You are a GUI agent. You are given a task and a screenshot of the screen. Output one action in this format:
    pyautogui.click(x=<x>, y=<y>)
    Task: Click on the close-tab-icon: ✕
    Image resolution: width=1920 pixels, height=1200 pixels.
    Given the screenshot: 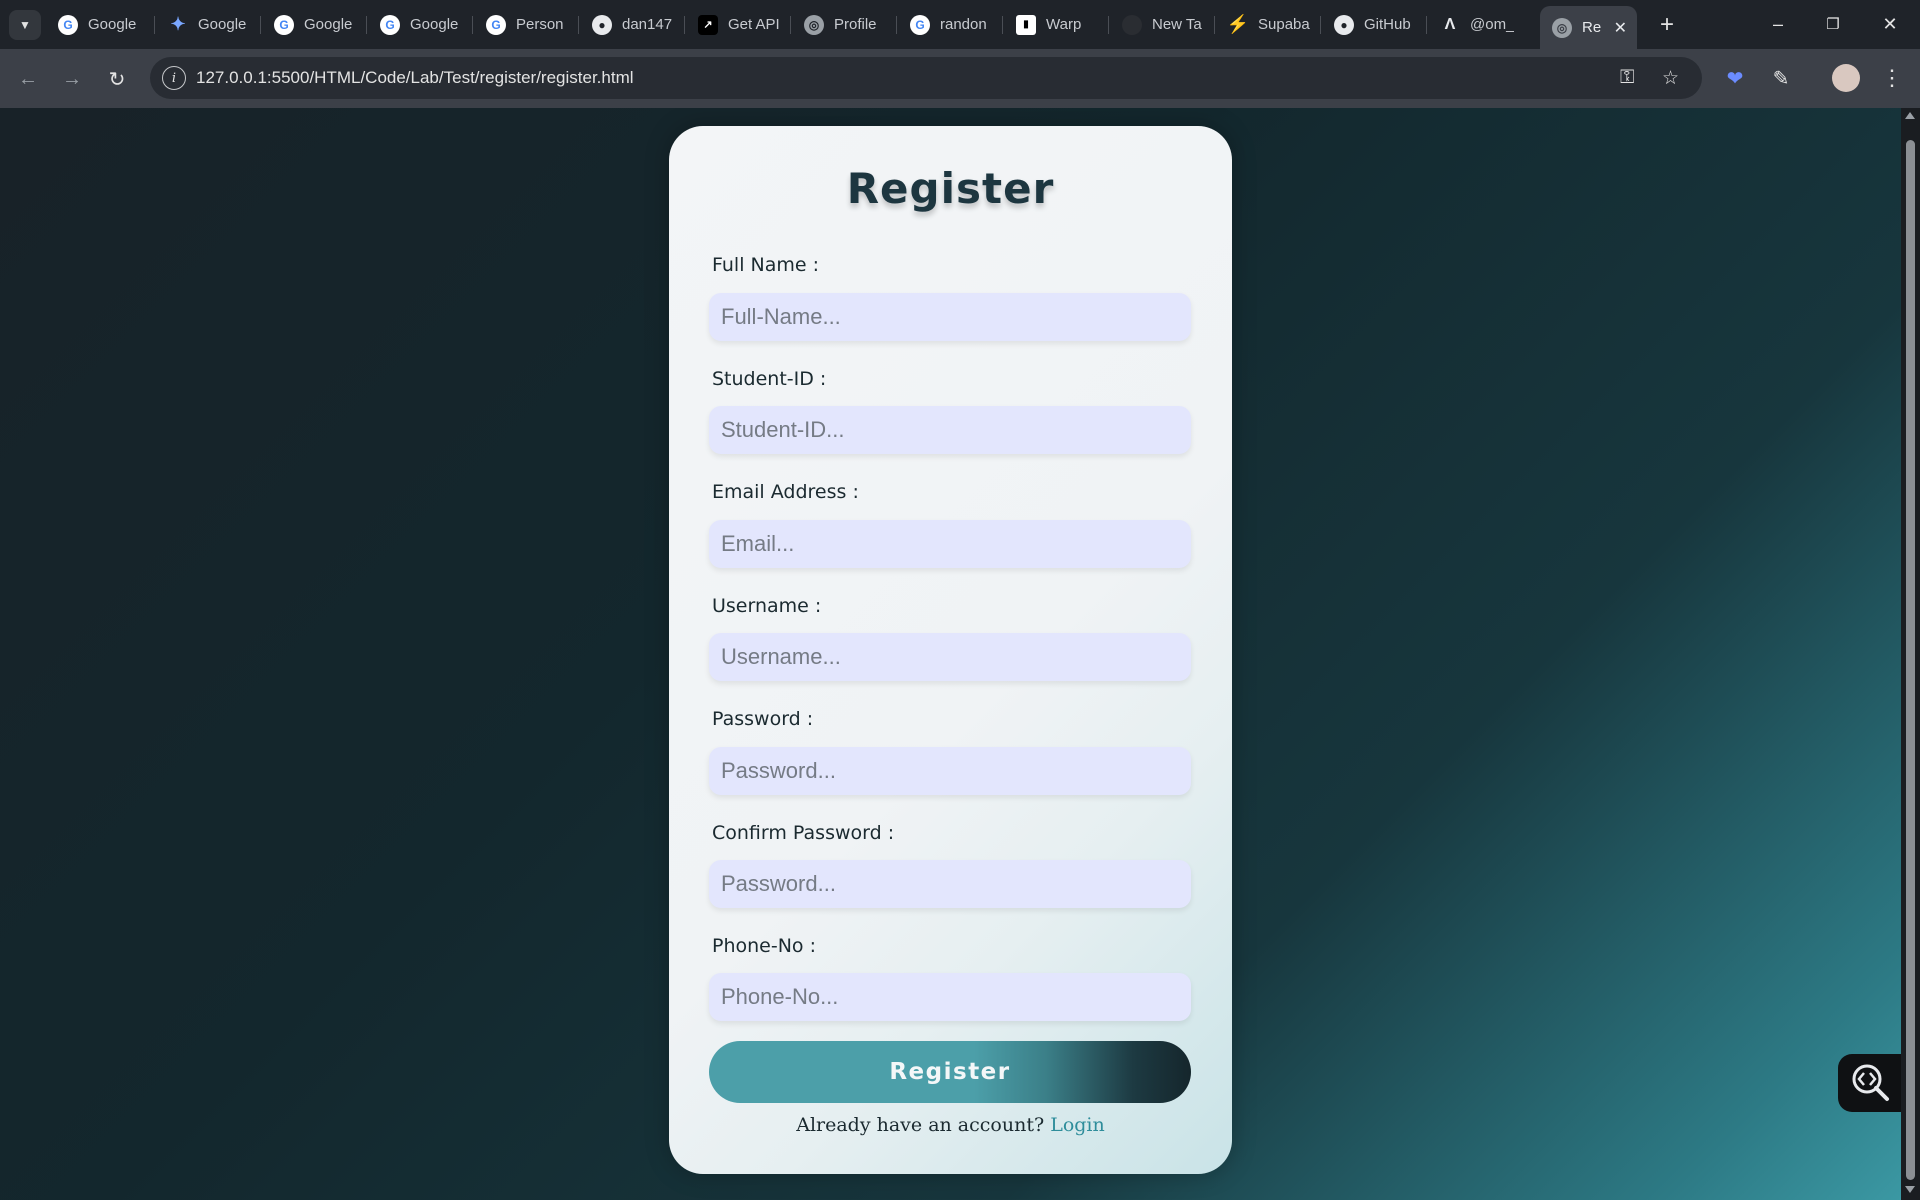 What is the action you would take?
    pyautogui.click(x=1620, y=28)
    